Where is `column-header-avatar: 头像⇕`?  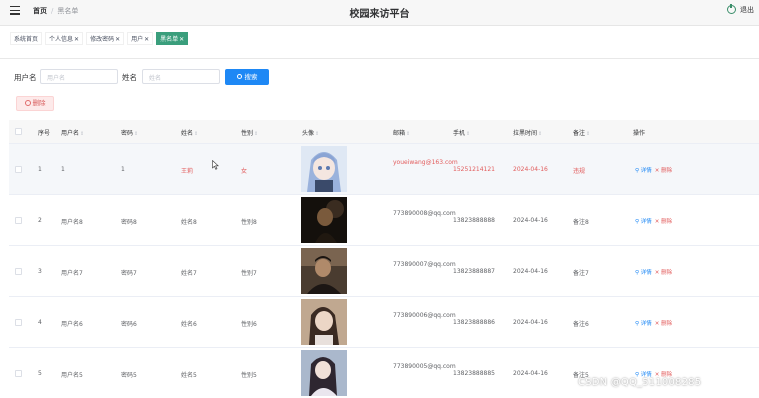 column-header-avatar: 头像⇕ is located at coordinates (310, 132).